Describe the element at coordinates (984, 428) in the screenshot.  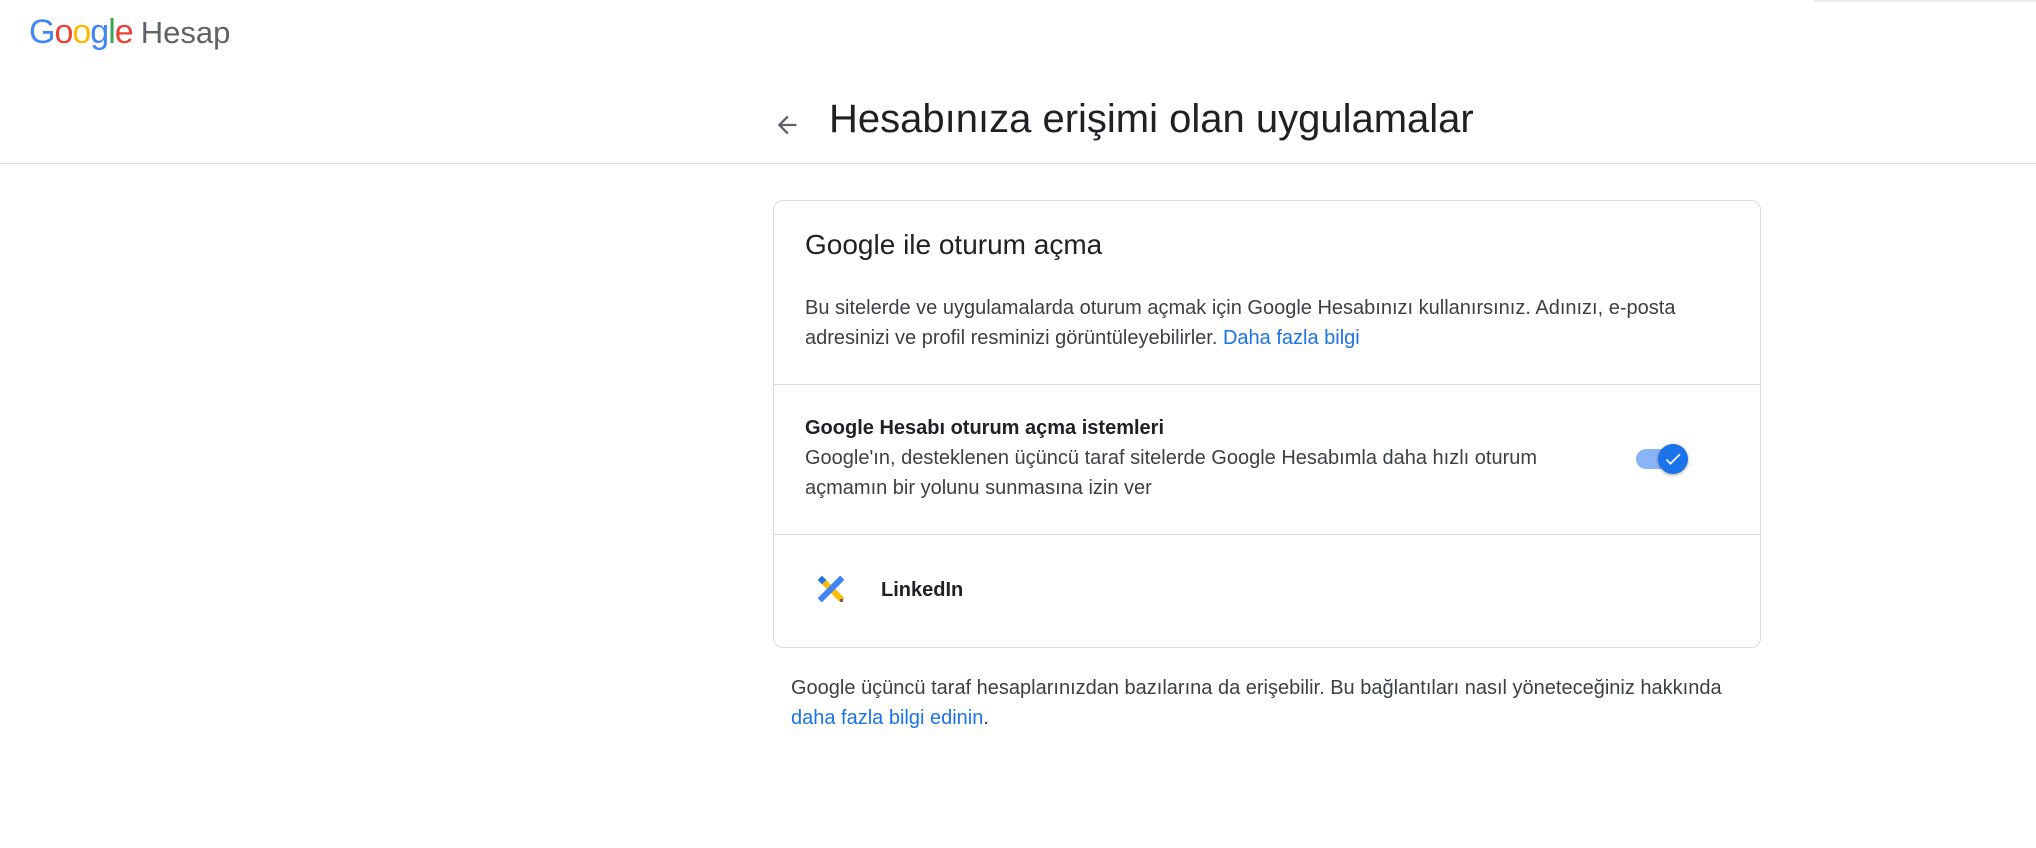
I see `setting-title: Google Hesabı oturum açma istemleri` at that location.